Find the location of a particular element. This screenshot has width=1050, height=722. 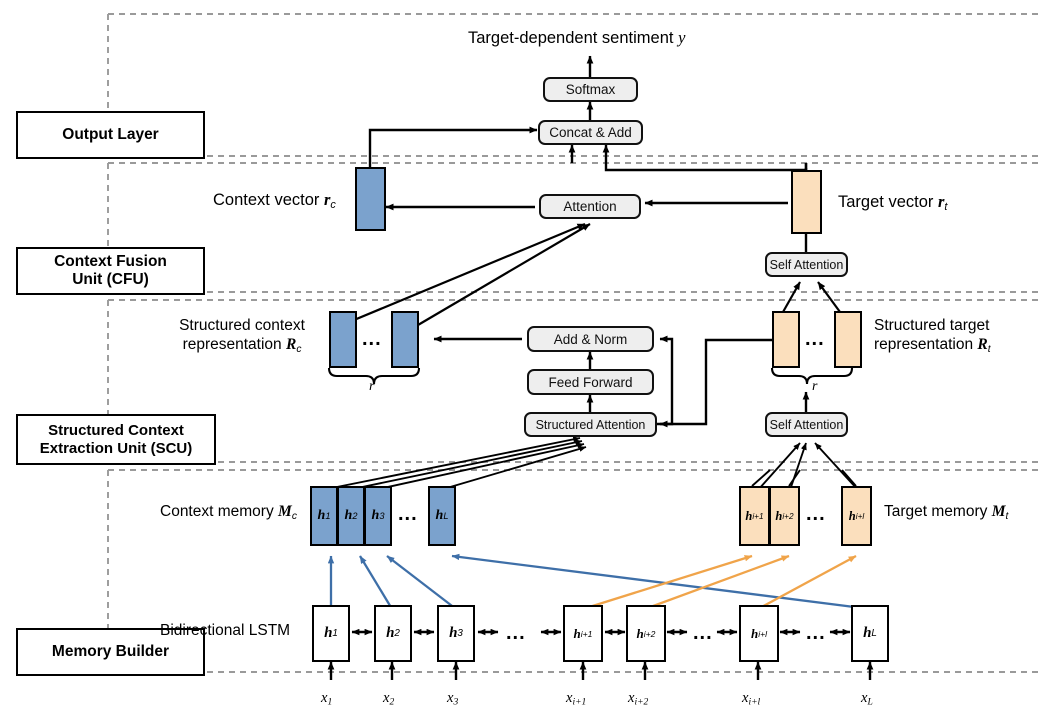

lstm-cell-L: hL is located at coordinates (870, 633).